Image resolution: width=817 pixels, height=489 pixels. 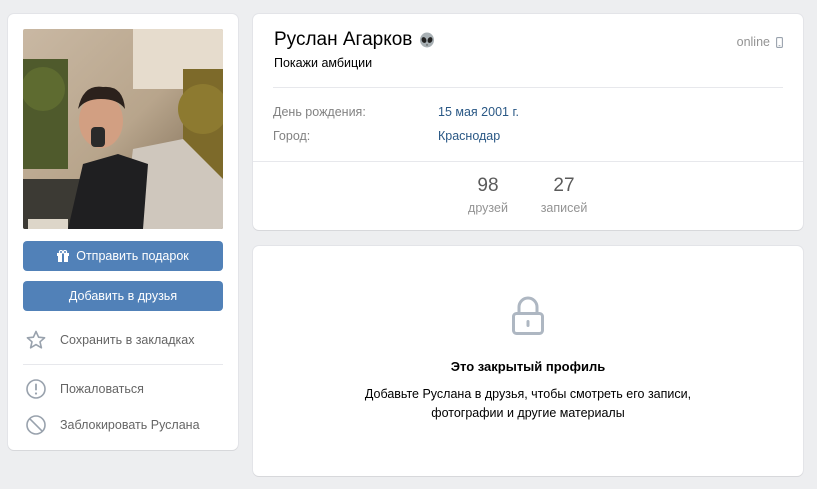 I want to click on birthday-value: 15 мая 2001 г., so click(x=478, y=112).